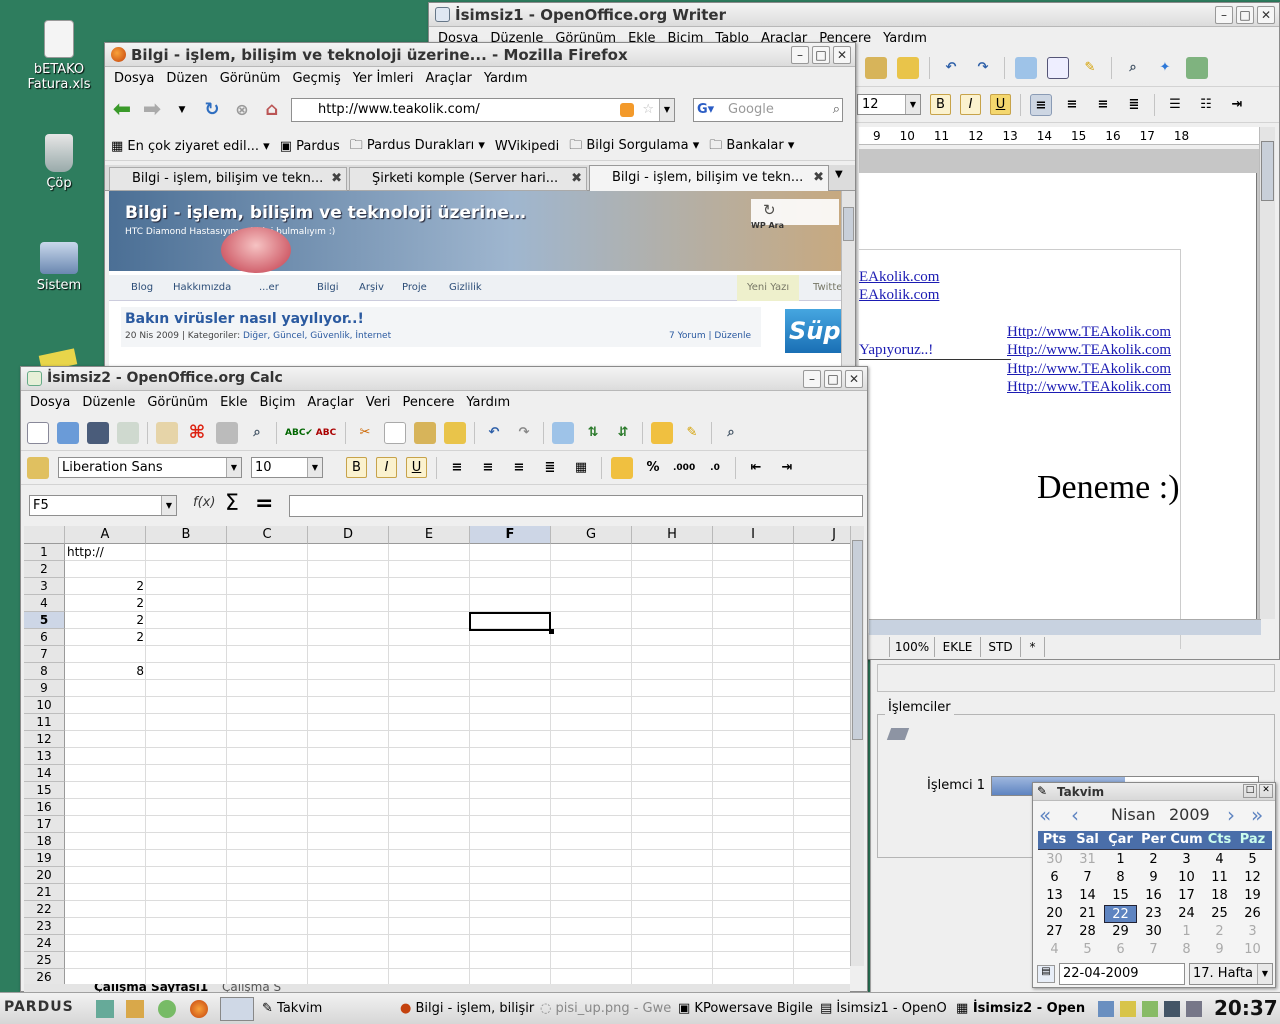 The image size is (1280, 1024). What do you see at coordinates (44, 671) in the screenshot?
I see `row-header-8: 8` at bounding box center [44, 671].